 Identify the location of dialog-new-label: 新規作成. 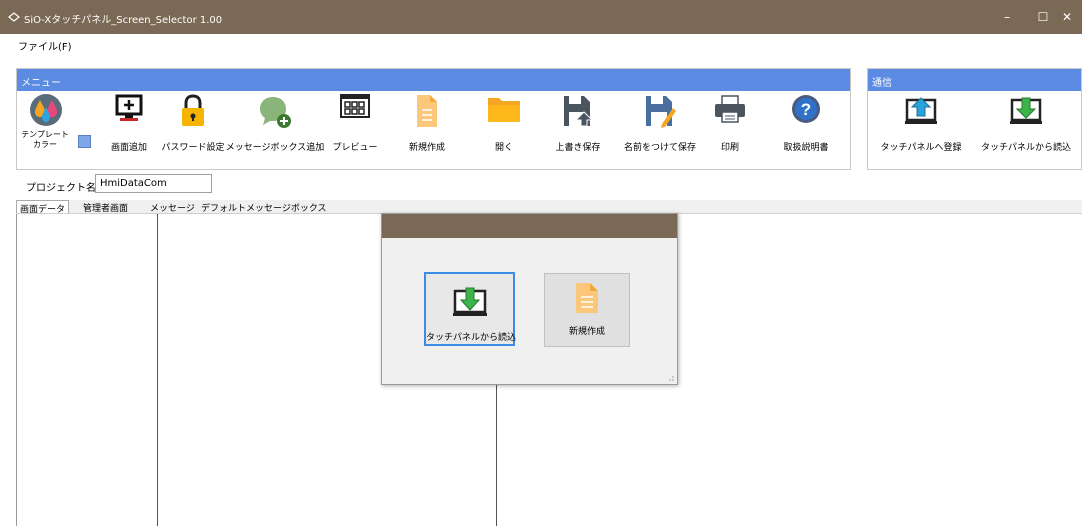
(586, 332).